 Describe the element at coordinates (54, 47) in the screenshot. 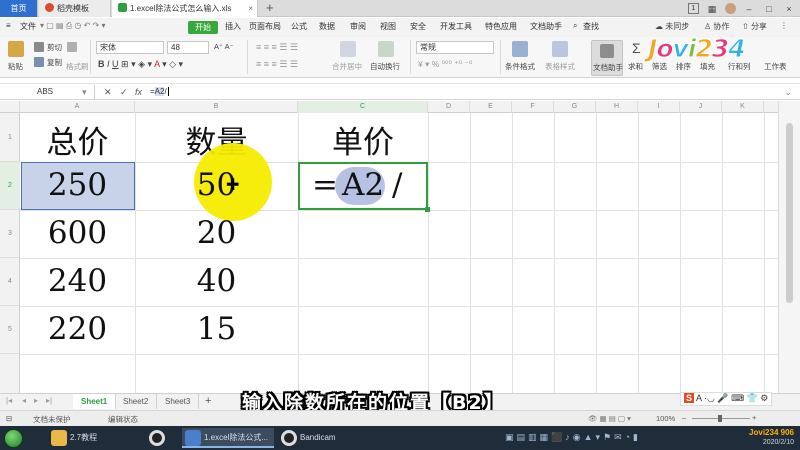

I see `cut-button: 剪切` at that location.